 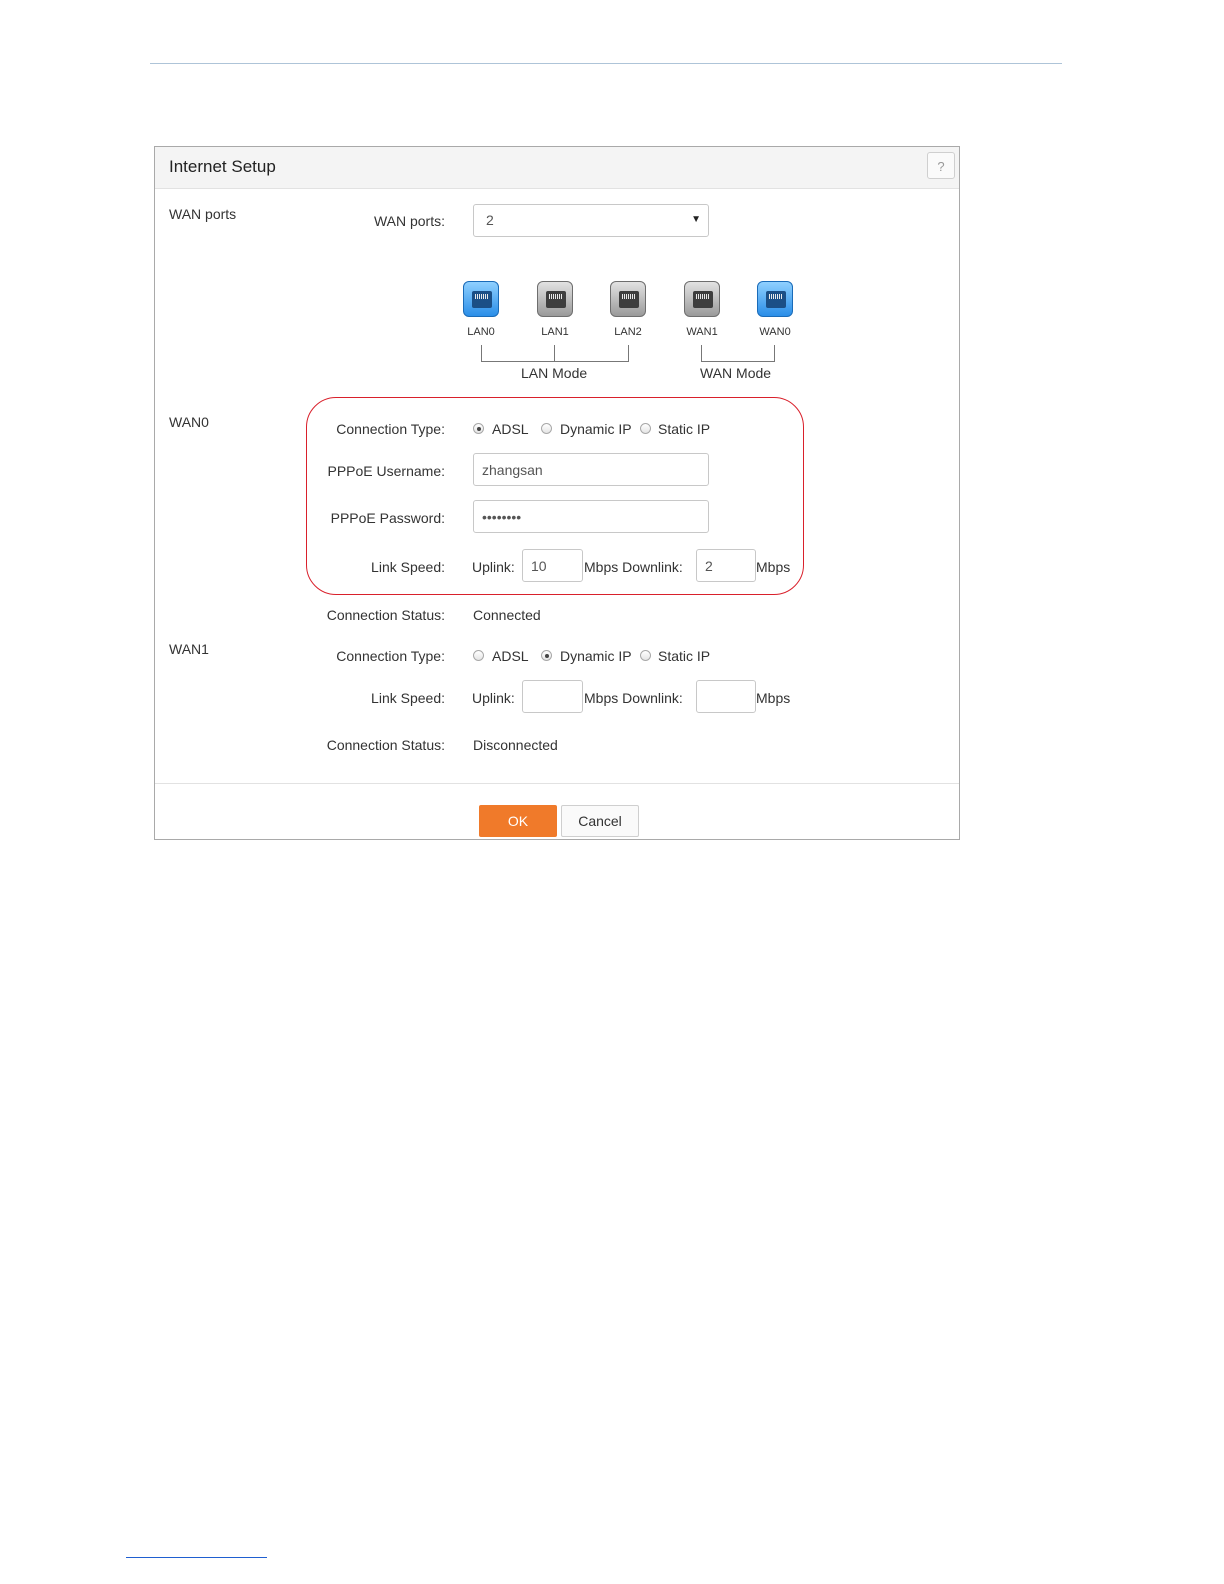 I want to click on port-label-lan1: LAN1, so click(x=555, y=332).